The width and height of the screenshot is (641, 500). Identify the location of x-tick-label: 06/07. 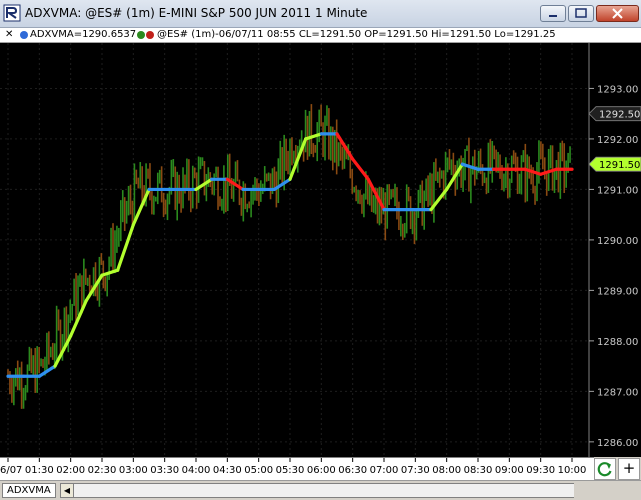
(11, 470).